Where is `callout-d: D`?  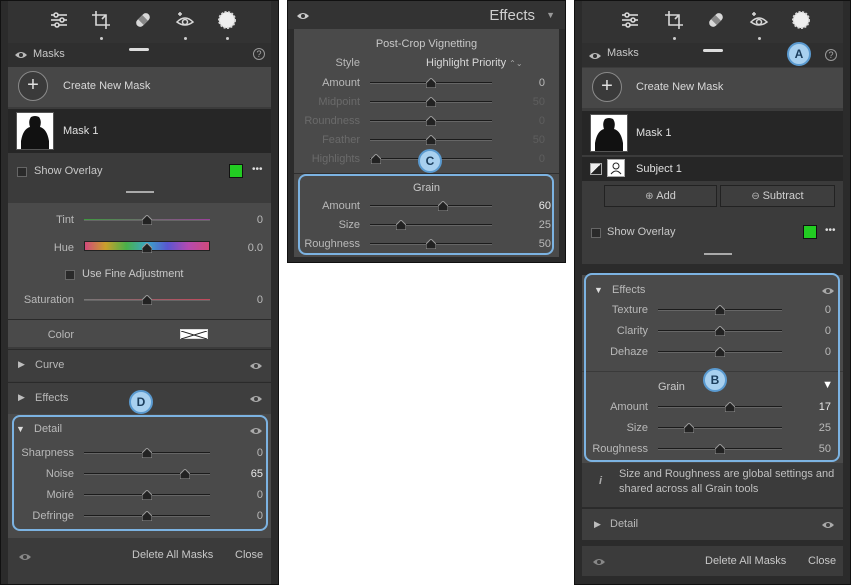 callout-d: D is located at coordinates (141, 402).